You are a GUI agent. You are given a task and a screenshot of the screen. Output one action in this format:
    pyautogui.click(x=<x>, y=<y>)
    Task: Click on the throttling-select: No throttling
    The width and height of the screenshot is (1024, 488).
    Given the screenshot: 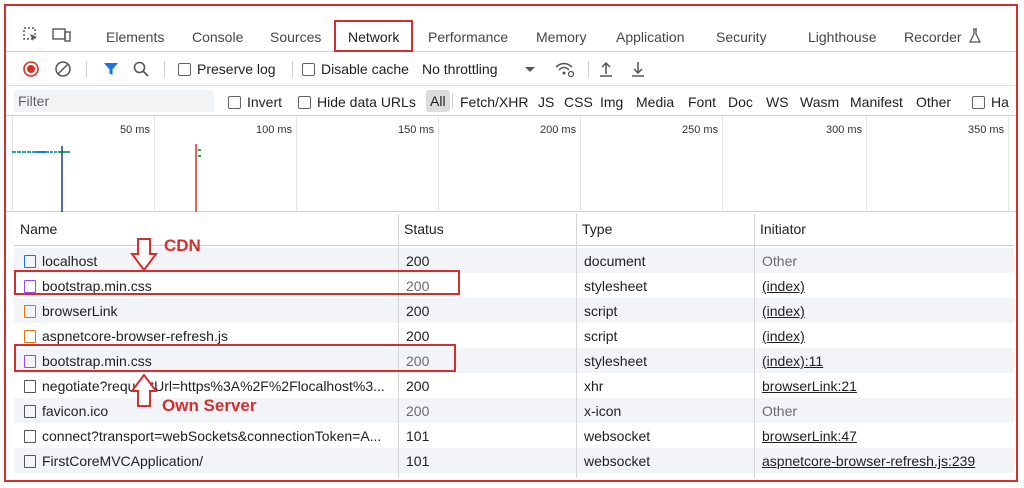 What is the action you would take?
    pyautogui.click(x=459, y=69)
    